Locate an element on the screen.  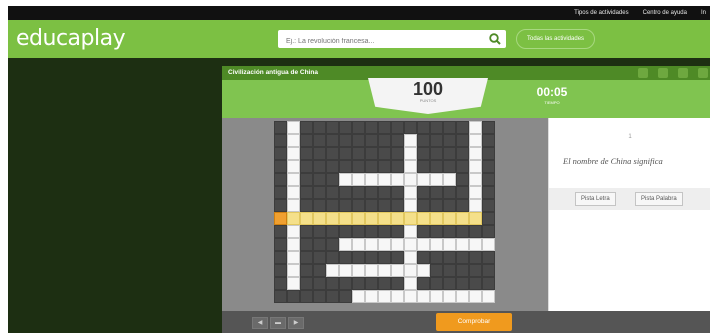
menu-button: ▬ is located at coordinates (278, 323).